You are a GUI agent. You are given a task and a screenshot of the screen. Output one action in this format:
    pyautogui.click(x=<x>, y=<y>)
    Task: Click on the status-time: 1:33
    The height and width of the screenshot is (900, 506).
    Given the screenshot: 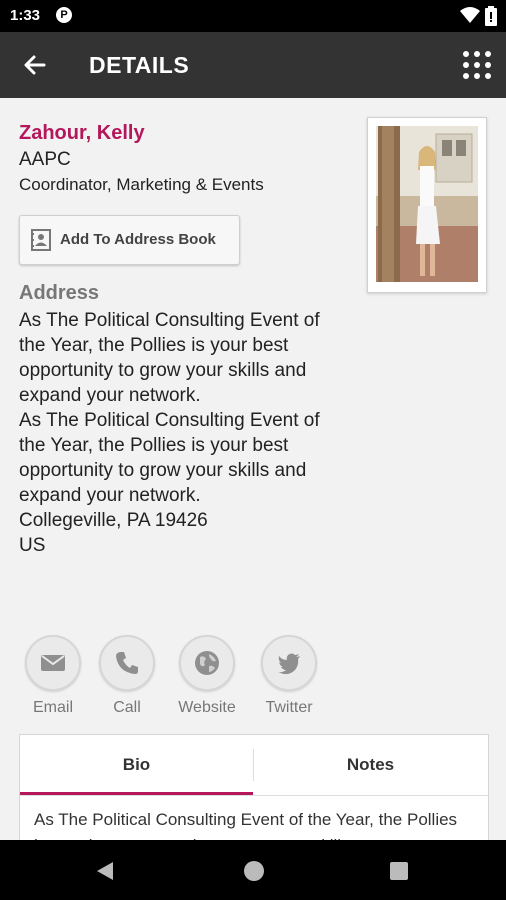 What is the action you would take?
    pyautogui.click(x=25, y=15)
    